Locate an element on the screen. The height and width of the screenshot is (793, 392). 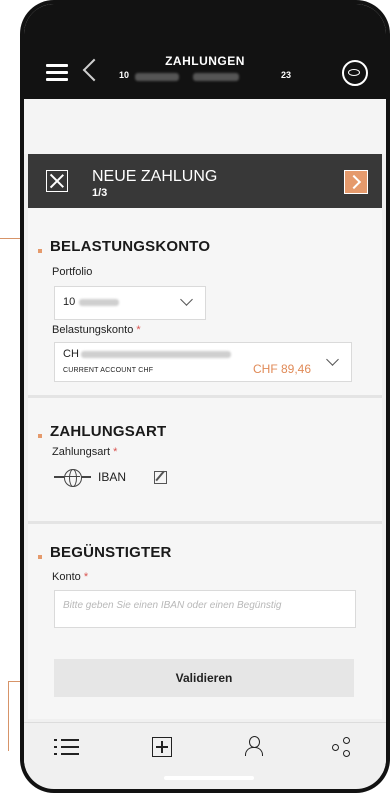
step-count: 1/3 is located at coordinates (100, 193).